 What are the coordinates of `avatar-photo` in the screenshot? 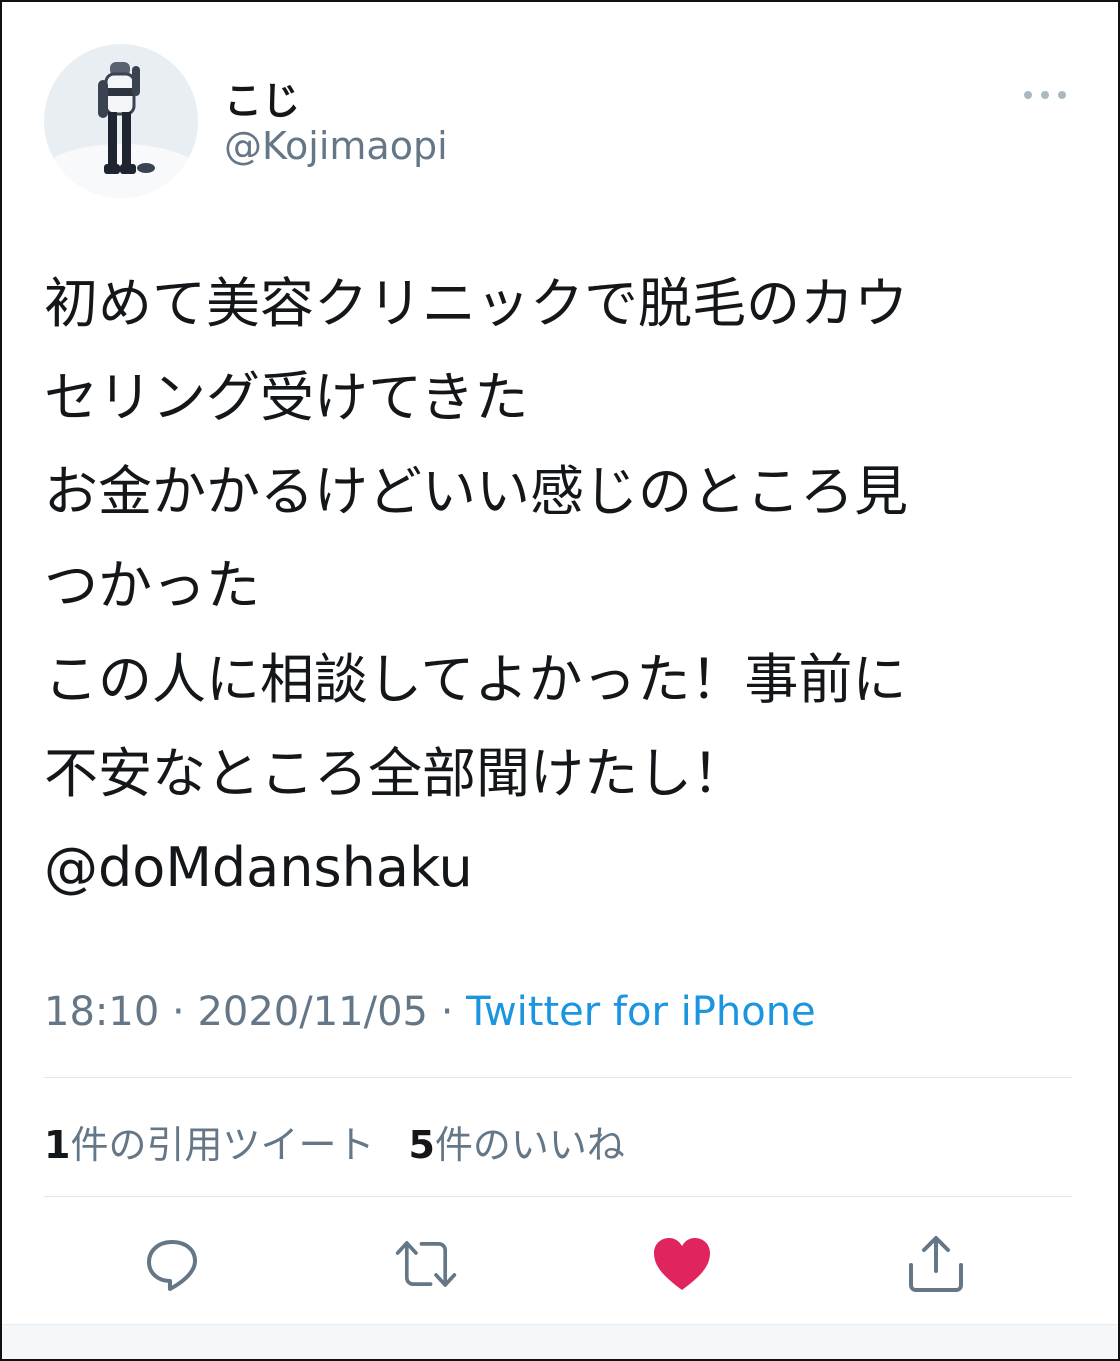 It's located at (121, 121).